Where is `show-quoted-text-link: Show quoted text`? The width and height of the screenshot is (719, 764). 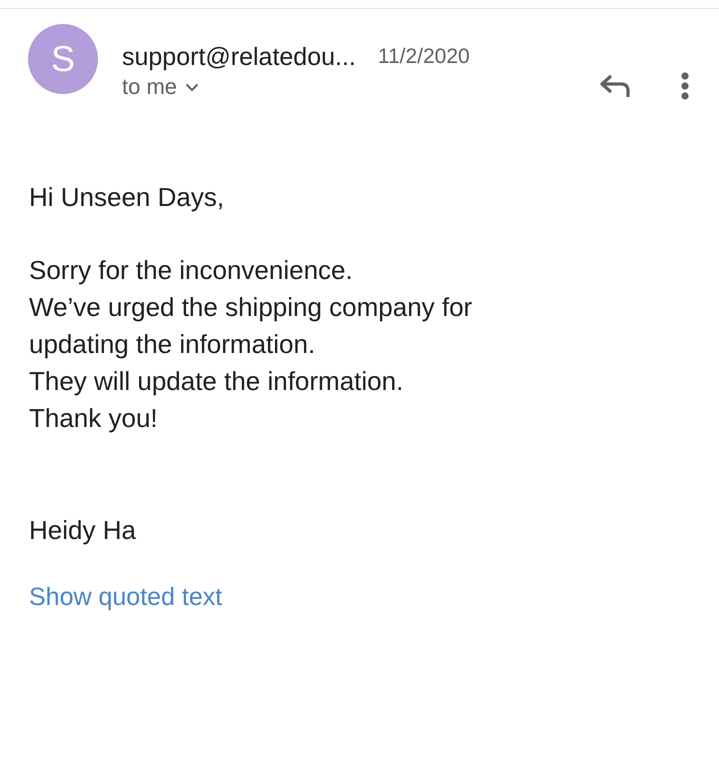
show-quoted-text-link: Show quoted text is located at coordinates (111, 597).